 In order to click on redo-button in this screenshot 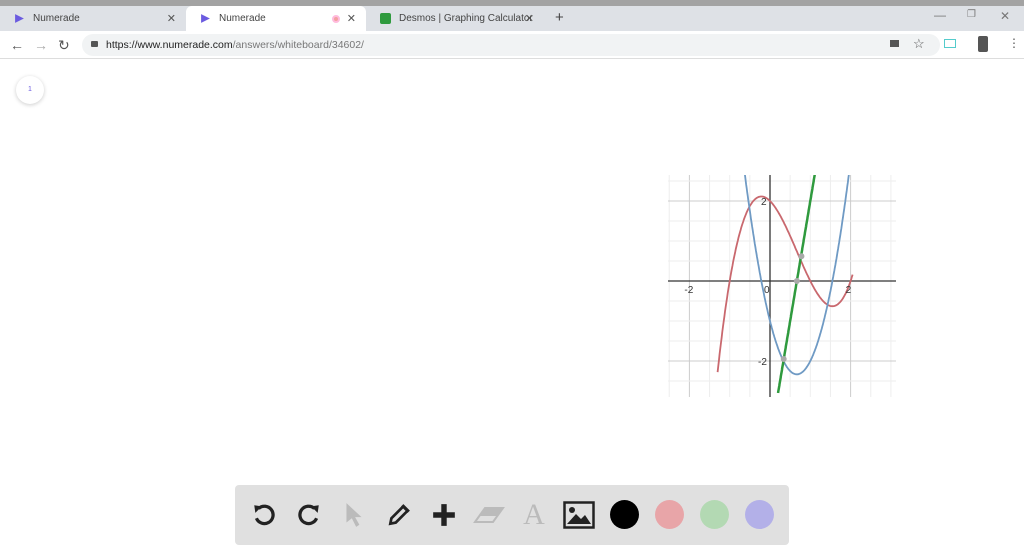, I will do `click(309, 515)`.